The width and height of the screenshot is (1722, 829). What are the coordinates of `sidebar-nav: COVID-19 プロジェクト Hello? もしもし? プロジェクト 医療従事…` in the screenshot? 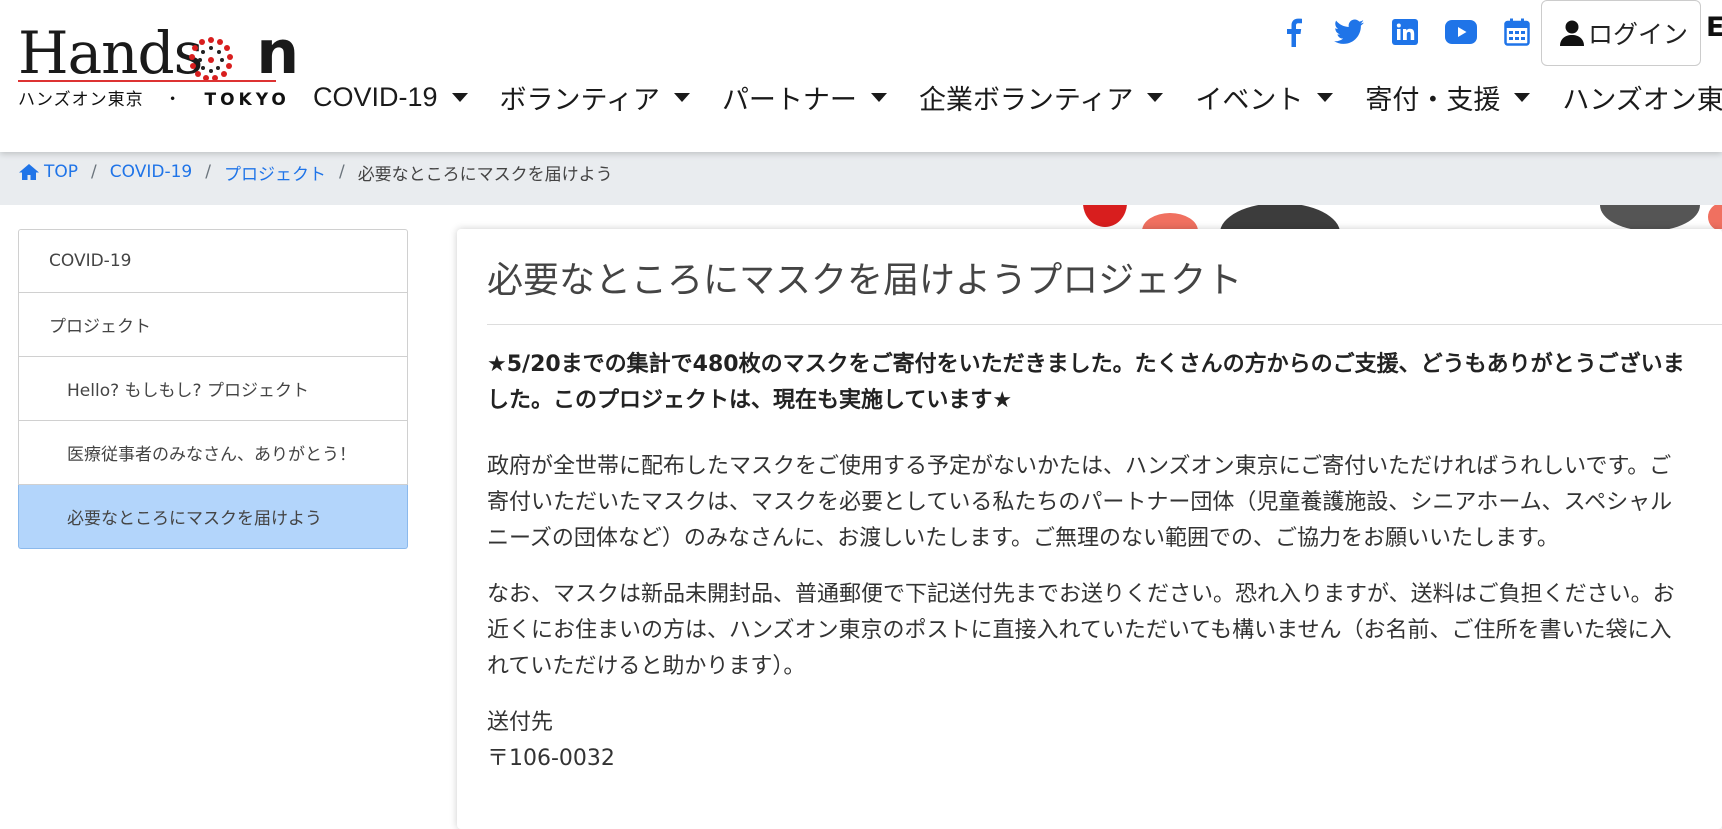 It's located at (213, 389).